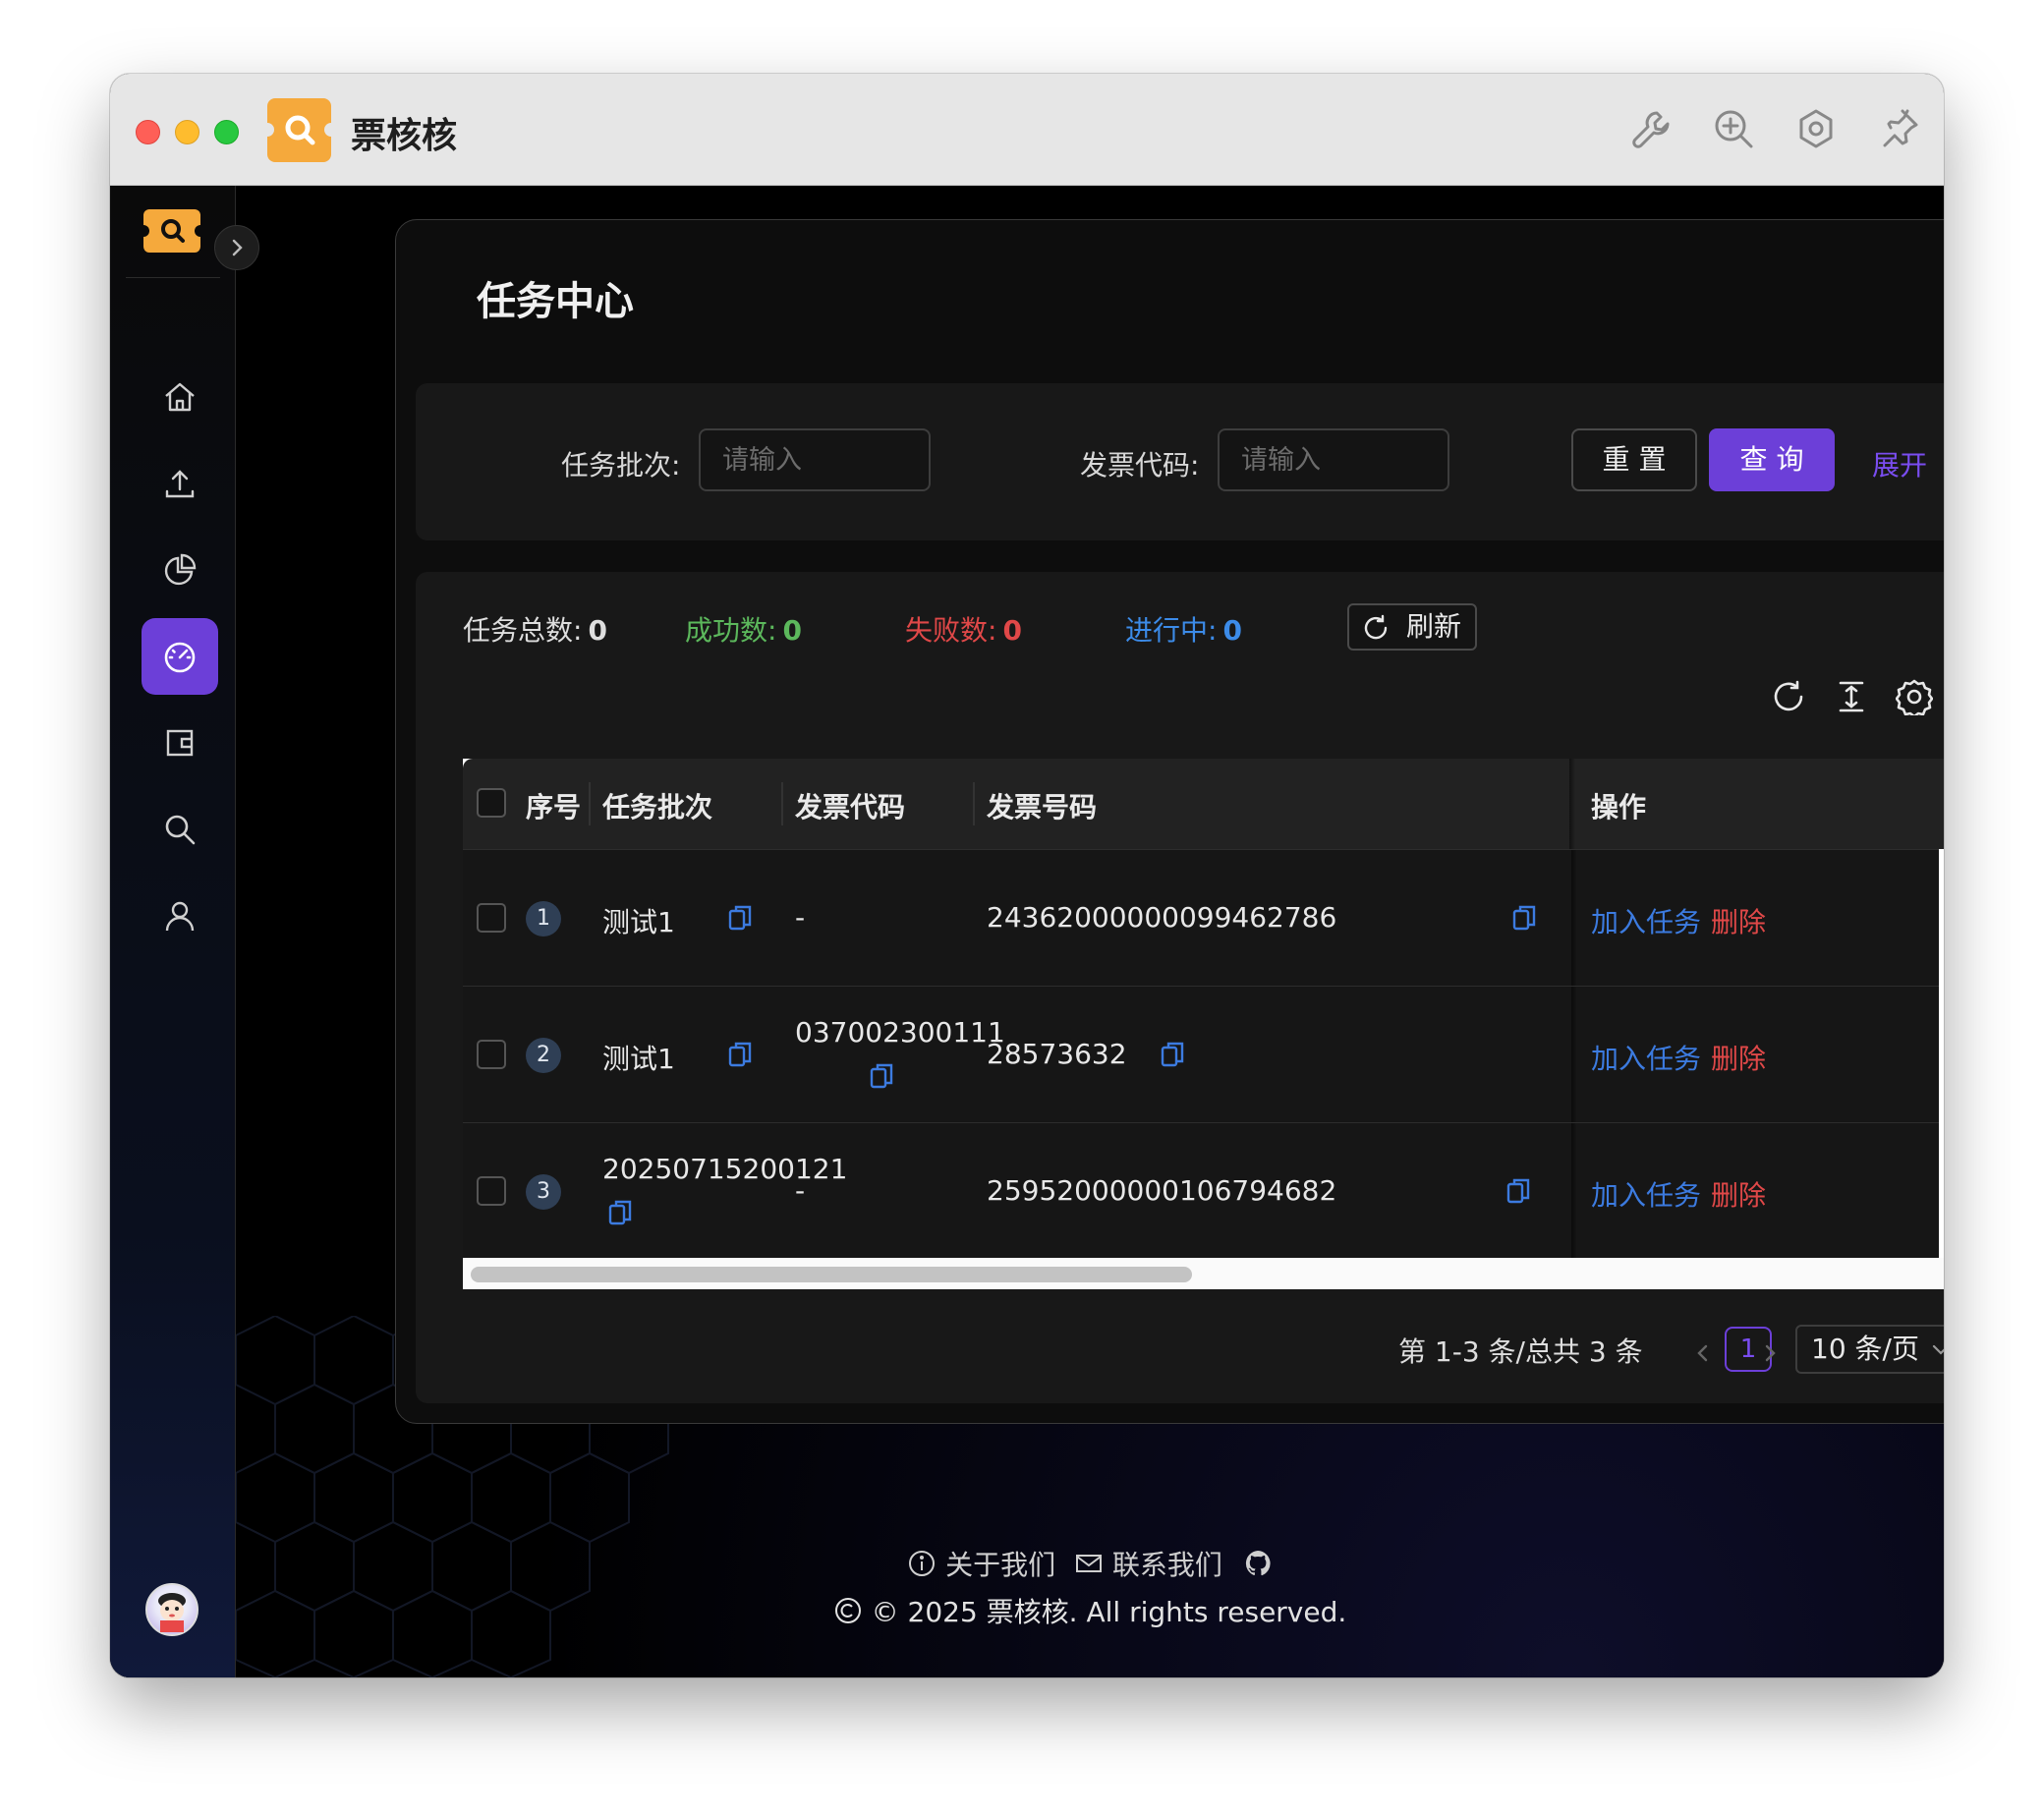  Describe the element at coordinates (491, 803) in the screenshot. I see `select-all-checkbox` at that location.